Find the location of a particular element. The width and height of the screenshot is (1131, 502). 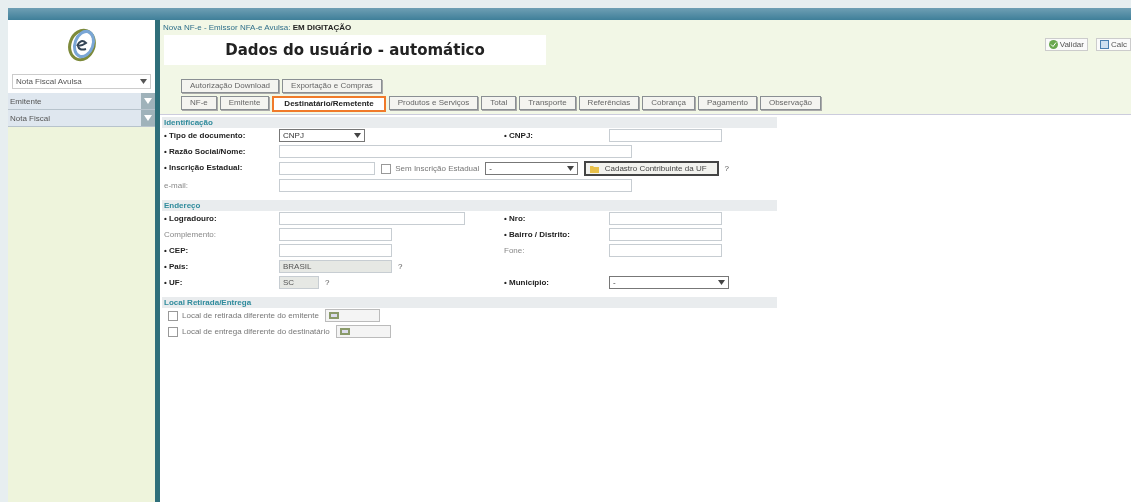

annotation-banner: Dados do usuário - automático is located at coordinates (355, 50).